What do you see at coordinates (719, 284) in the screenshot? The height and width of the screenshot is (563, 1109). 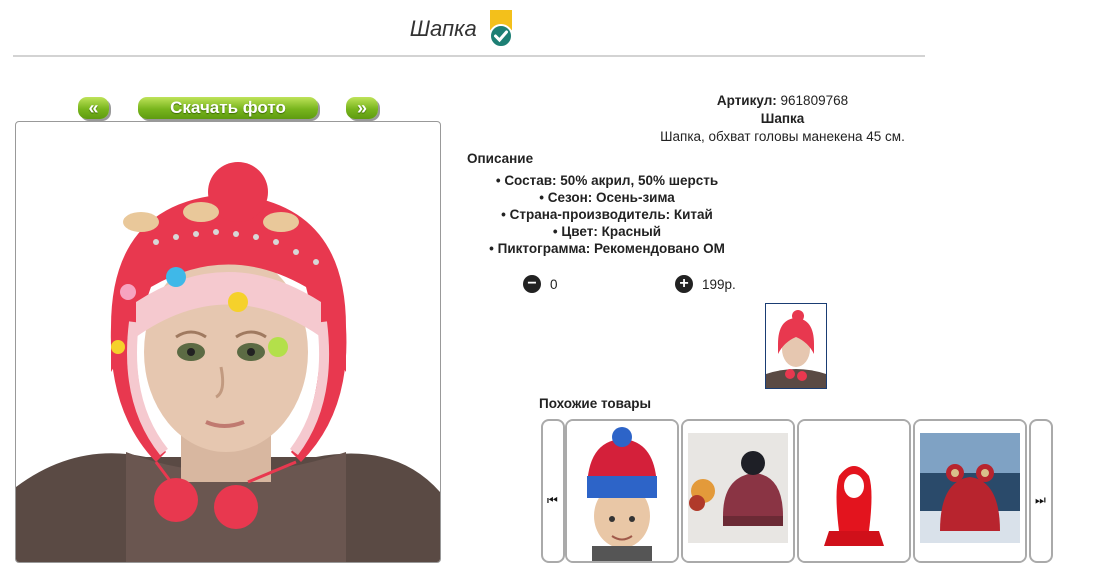 I see `price-value: 199р.` at bounding box center [719, 284].